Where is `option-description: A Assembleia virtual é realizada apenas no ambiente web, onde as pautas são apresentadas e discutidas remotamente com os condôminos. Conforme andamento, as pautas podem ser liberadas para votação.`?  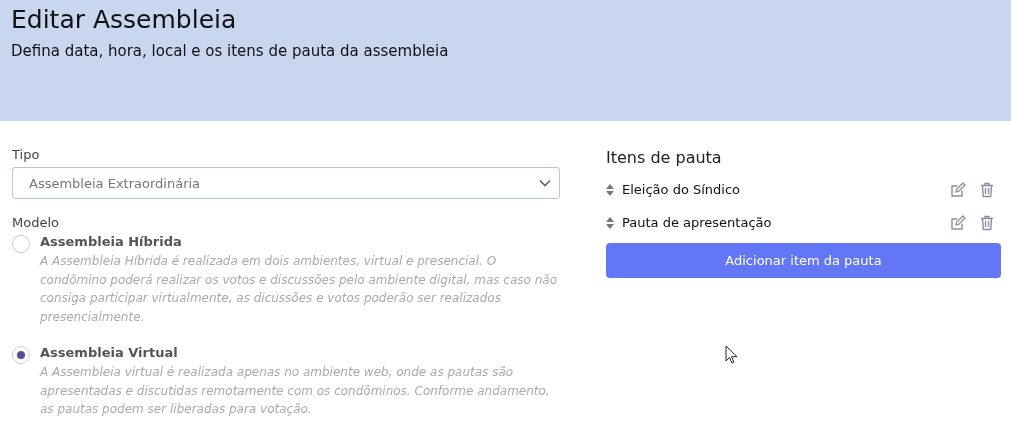
option-description: A Assembleia virtual é realizada apenas no ambiente web, onde as pautas são apresentadas e discutidas remotamente com os condôminos. Conforme andamento, as pautas podem ser liberadas para votação. is located at coordinates (295, 391).